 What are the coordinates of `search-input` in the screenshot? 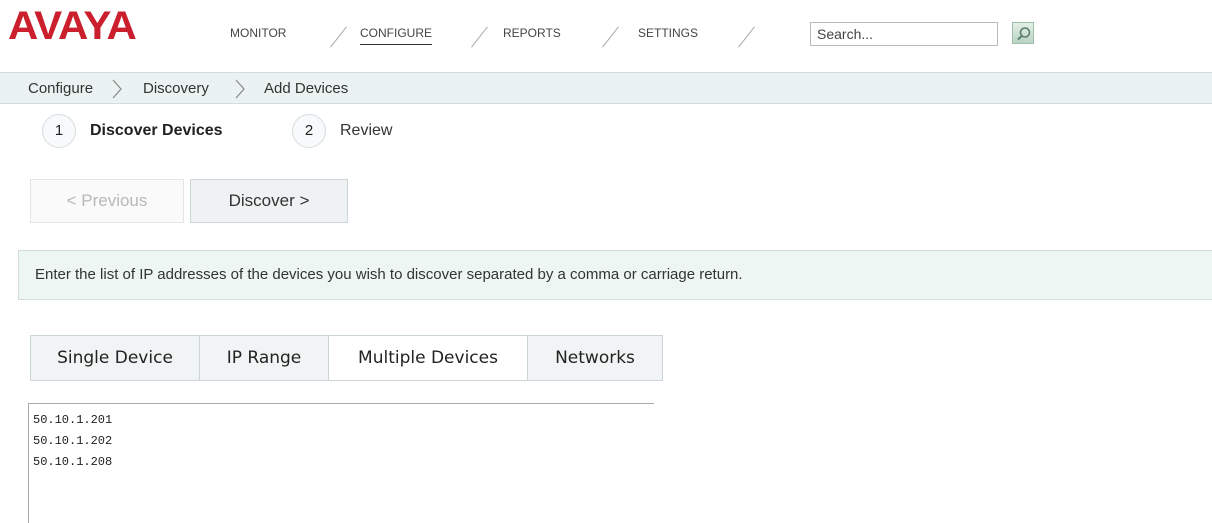 It's located at (904, 34).